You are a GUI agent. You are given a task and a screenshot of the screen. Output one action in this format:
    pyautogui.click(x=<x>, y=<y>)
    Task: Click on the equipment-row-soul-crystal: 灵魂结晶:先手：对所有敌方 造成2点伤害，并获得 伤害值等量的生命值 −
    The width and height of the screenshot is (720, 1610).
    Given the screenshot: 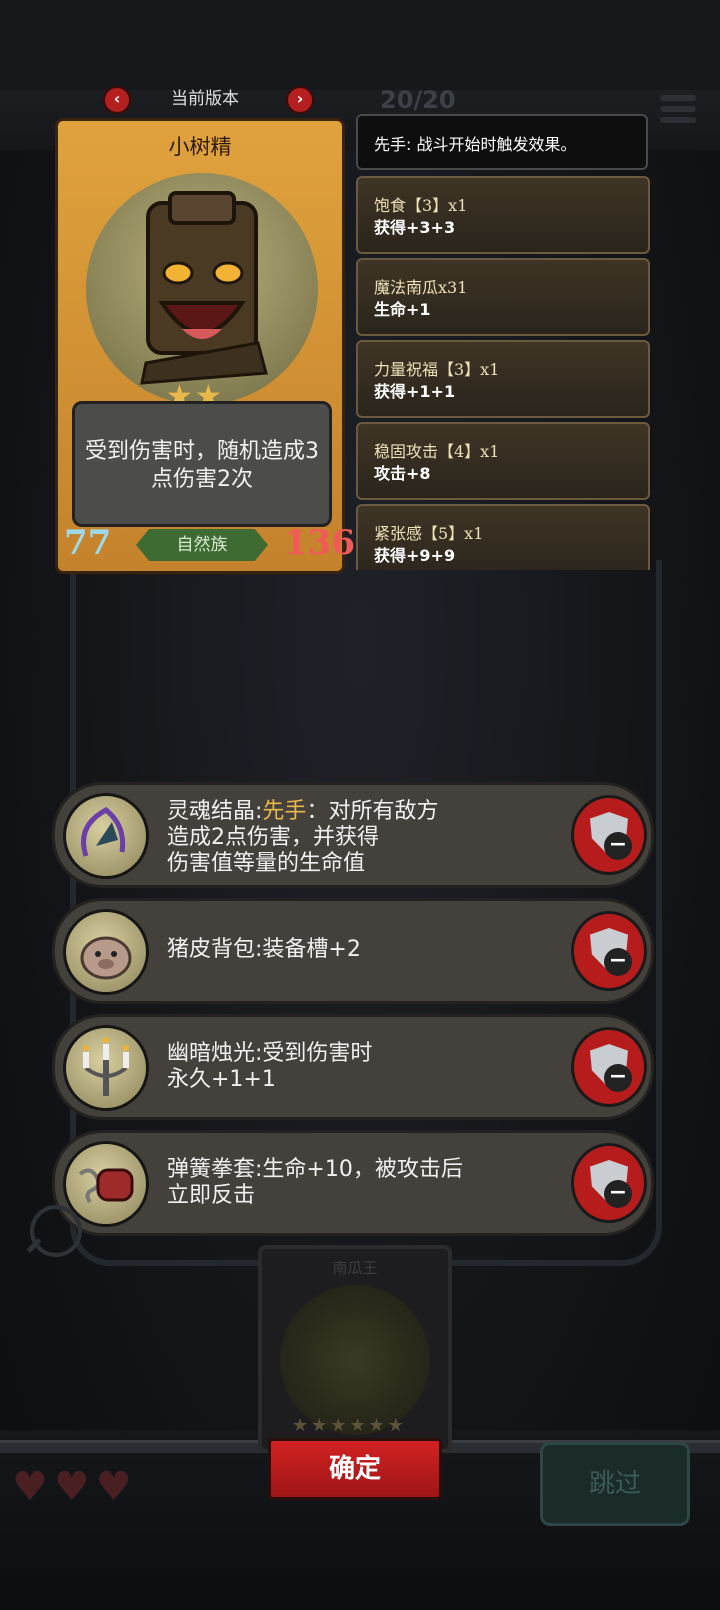 What is the action you would take?
    pyautogui.click(x=353, y=835)
    